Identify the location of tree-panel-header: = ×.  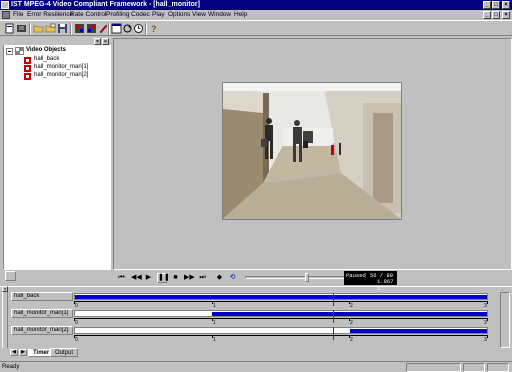
(57, 41).